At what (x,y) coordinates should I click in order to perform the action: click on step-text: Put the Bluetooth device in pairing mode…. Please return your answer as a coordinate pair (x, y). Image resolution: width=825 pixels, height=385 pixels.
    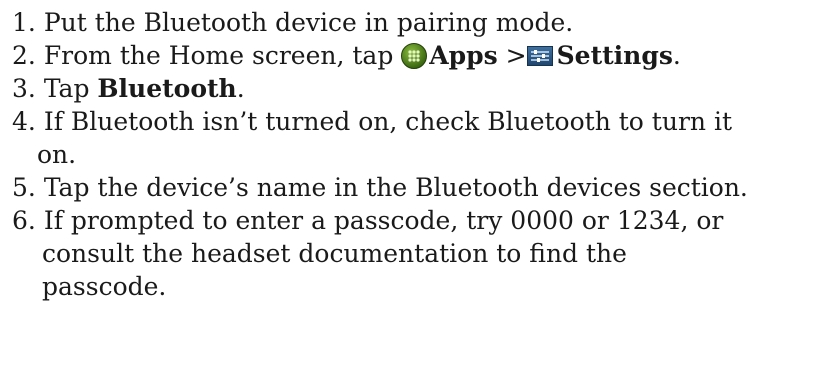
    Looking at the image, I should click on (308, 22).